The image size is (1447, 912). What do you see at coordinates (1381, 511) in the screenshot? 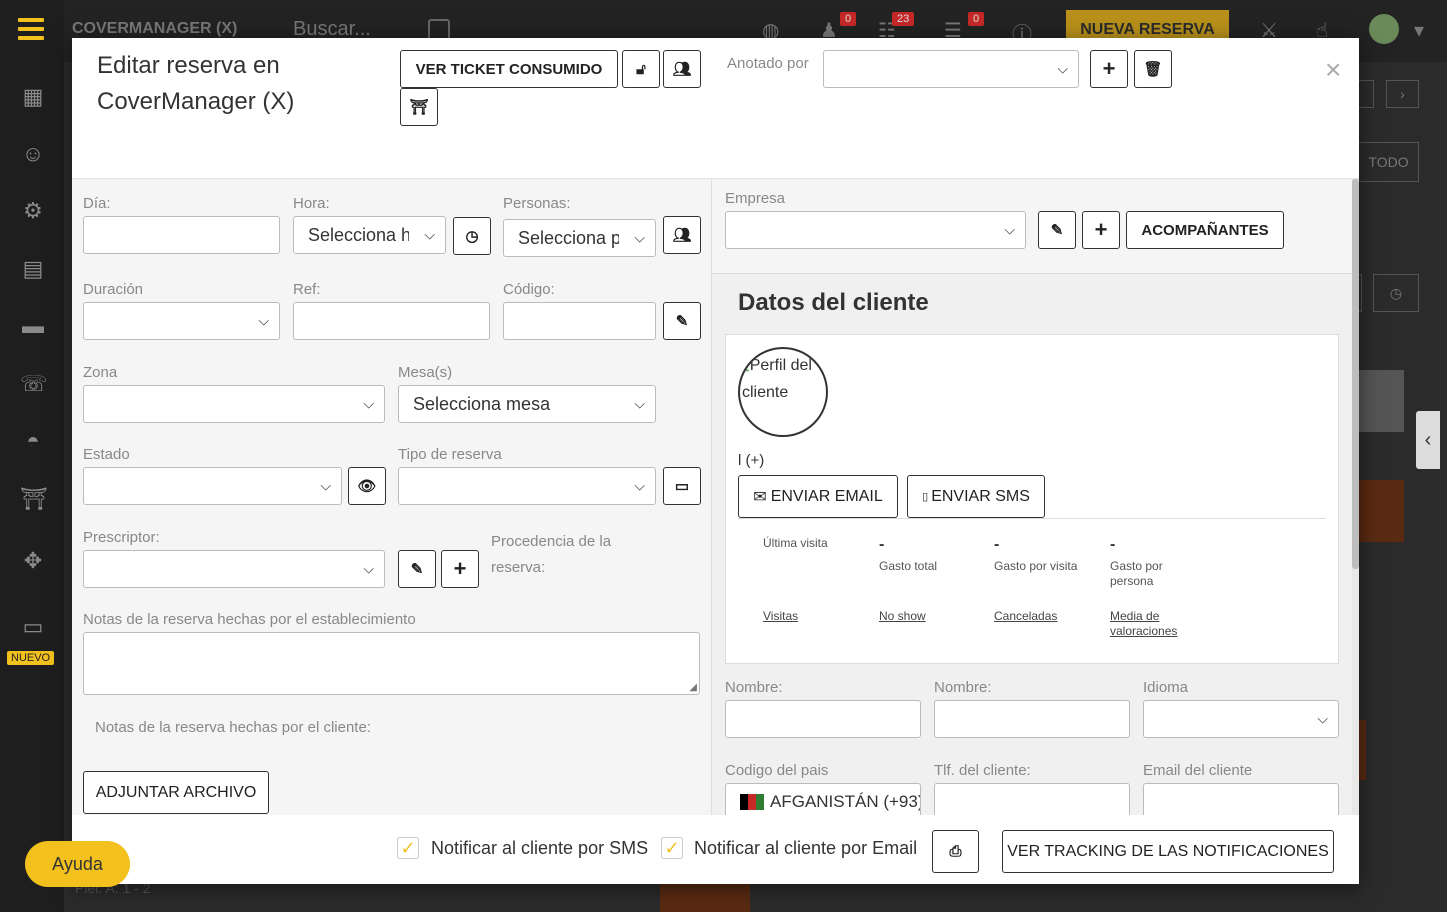
I see `bg-table` at bounding box center [1381, 511].